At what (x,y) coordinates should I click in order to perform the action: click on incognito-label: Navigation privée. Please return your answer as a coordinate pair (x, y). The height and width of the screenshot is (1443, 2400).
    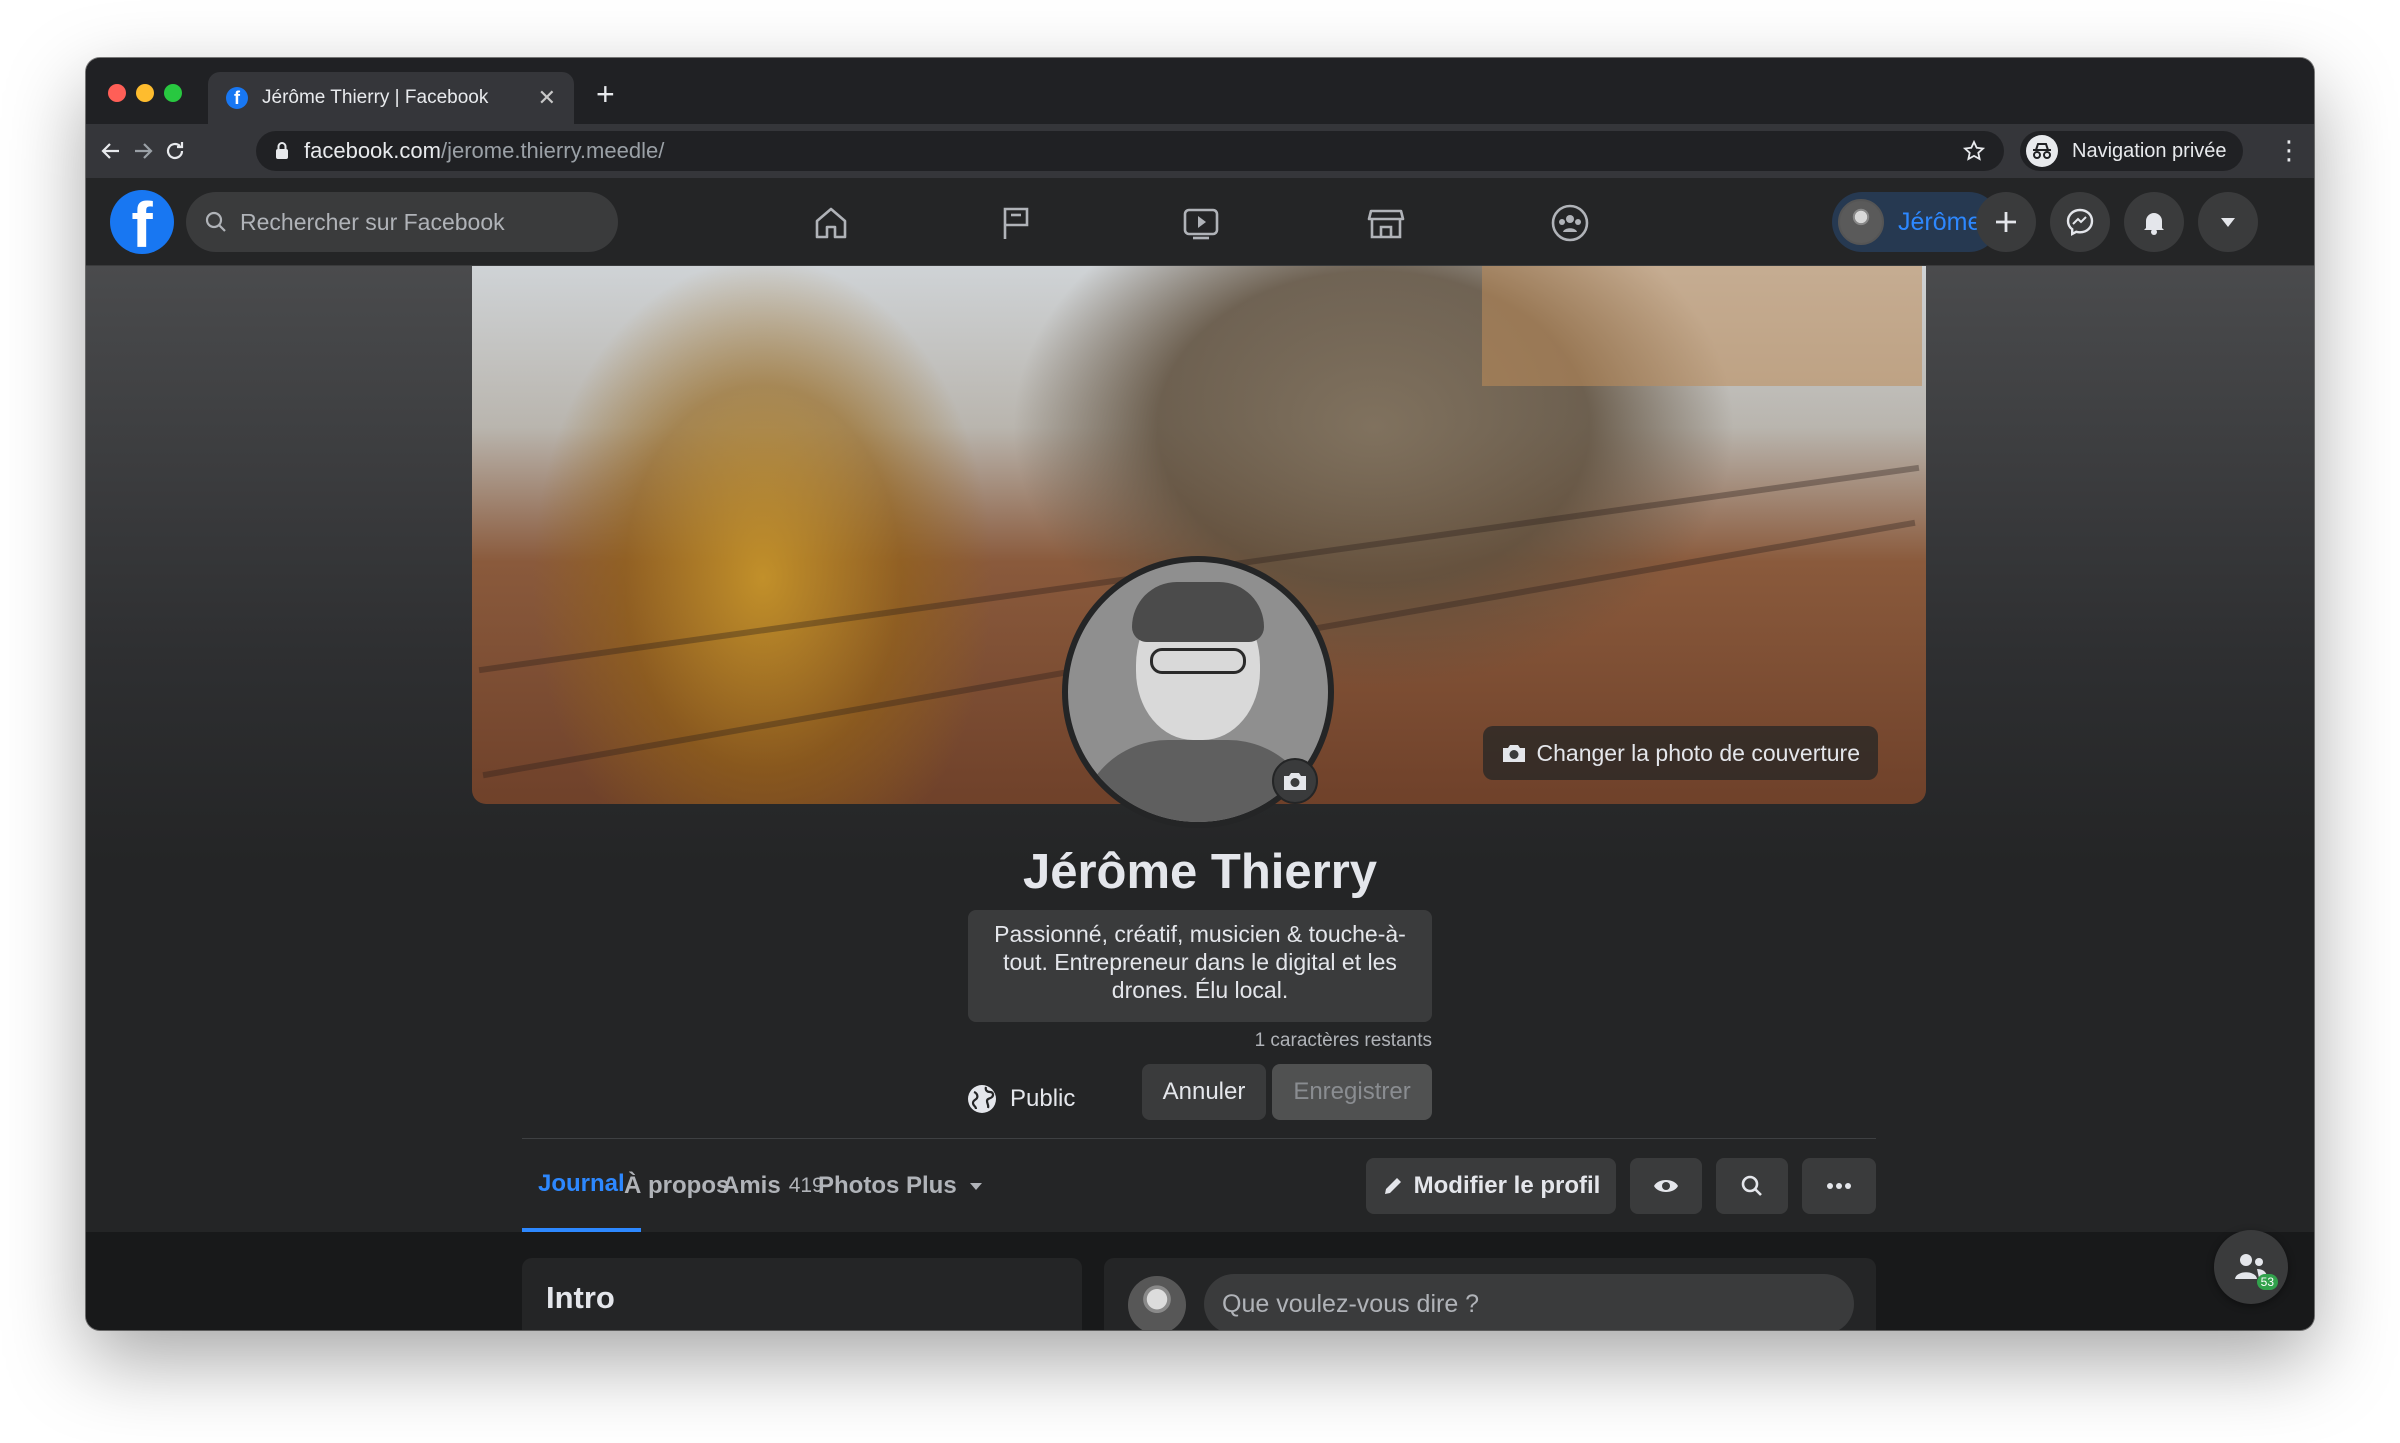
    Looking at the image, I should click on (2149, 150).